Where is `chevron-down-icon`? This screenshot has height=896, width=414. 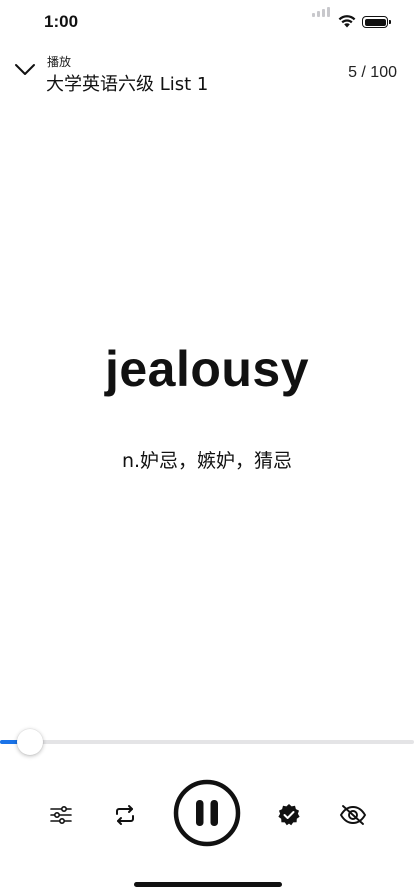 chevron-down-icon is located at coordinates (25, 69).